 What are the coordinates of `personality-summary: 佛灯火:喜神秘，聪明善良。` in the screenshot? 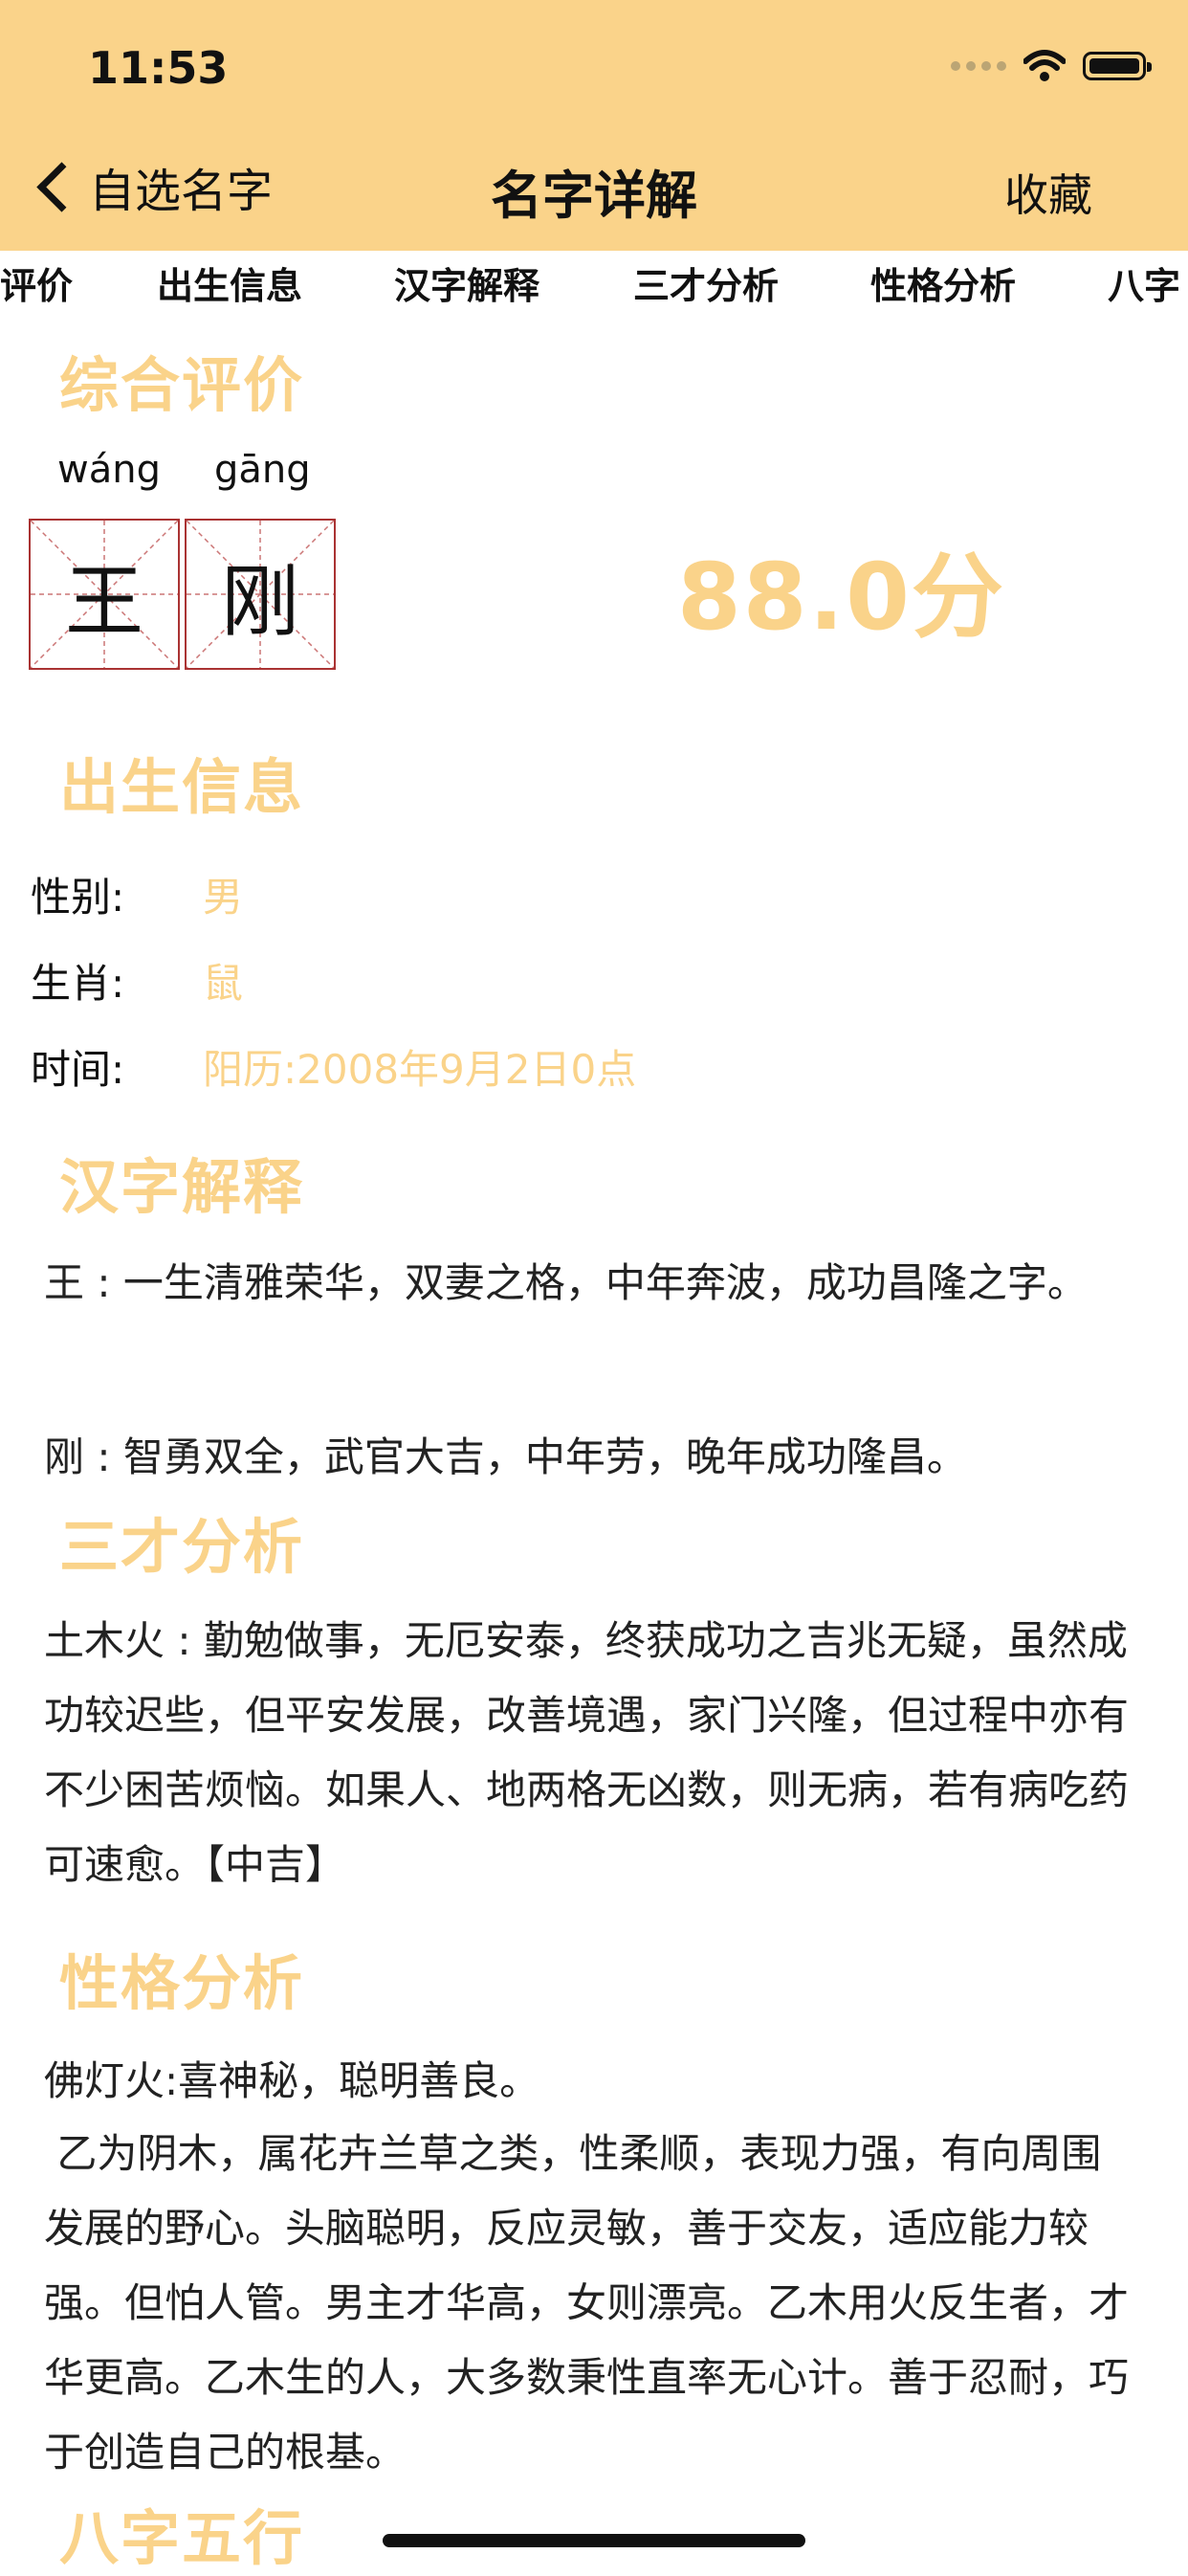 It's located at (292, 2080).